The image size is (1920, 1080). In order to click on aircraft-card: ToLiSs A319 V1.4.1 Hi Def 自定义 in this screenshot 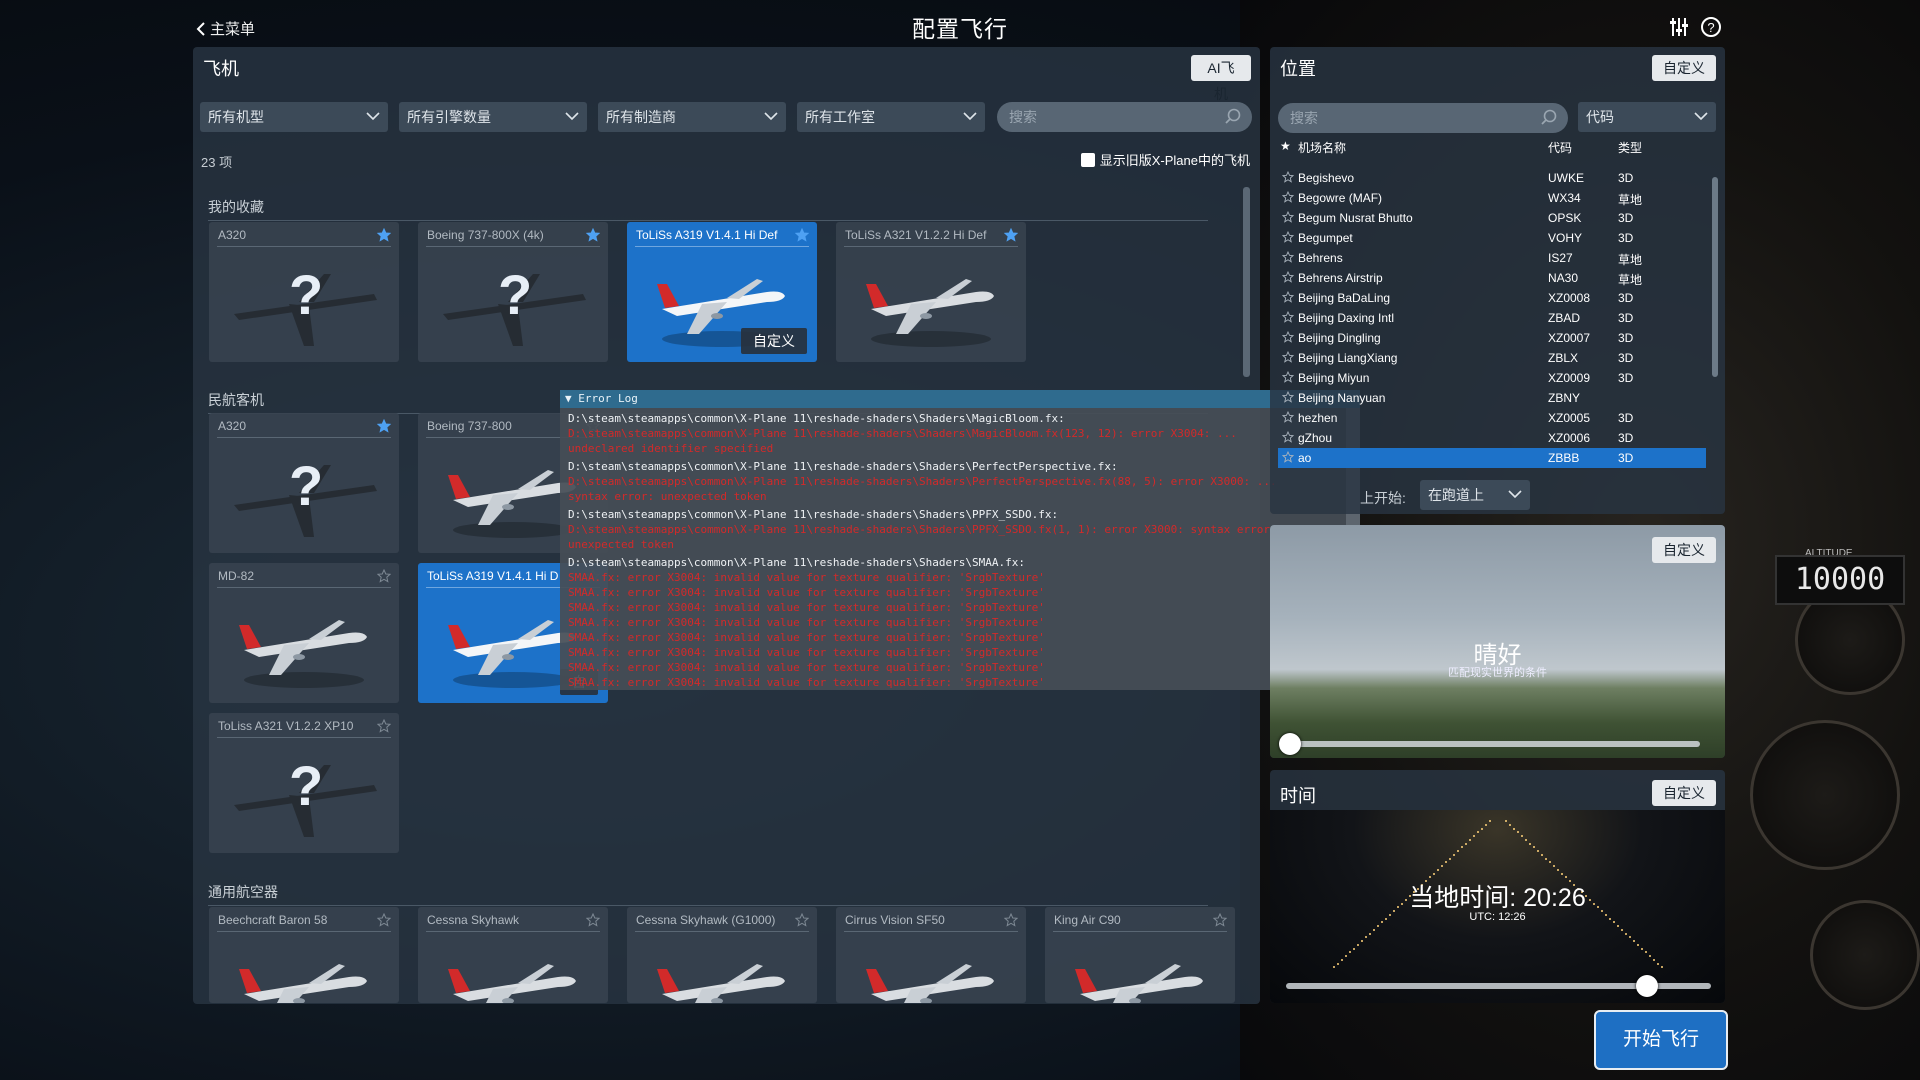, I will do `click(722, 292)`.